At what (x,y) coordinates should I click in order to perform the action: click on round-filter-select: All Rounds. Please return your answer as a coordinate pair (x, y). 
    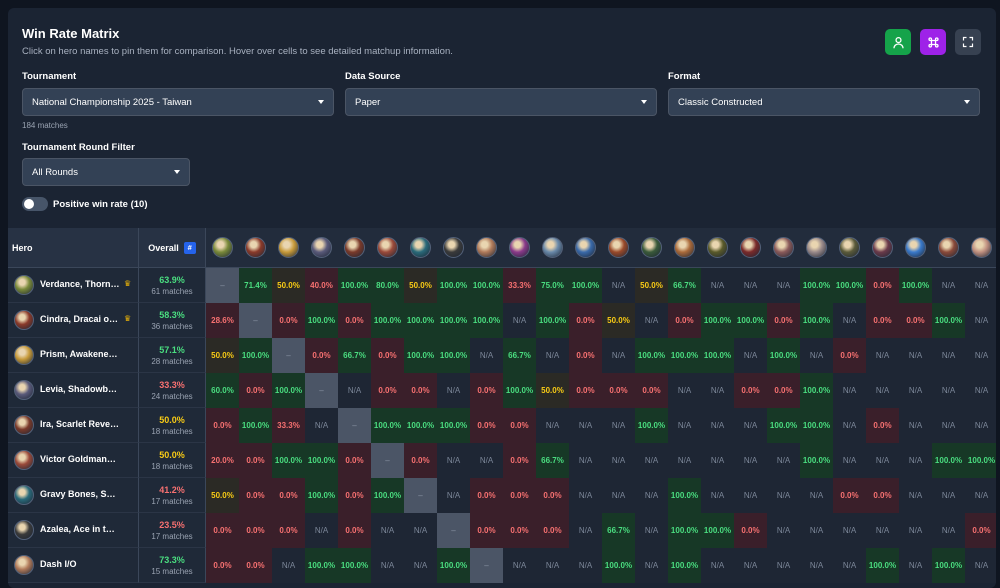
    Looking at the image, I should click on (106, 172).